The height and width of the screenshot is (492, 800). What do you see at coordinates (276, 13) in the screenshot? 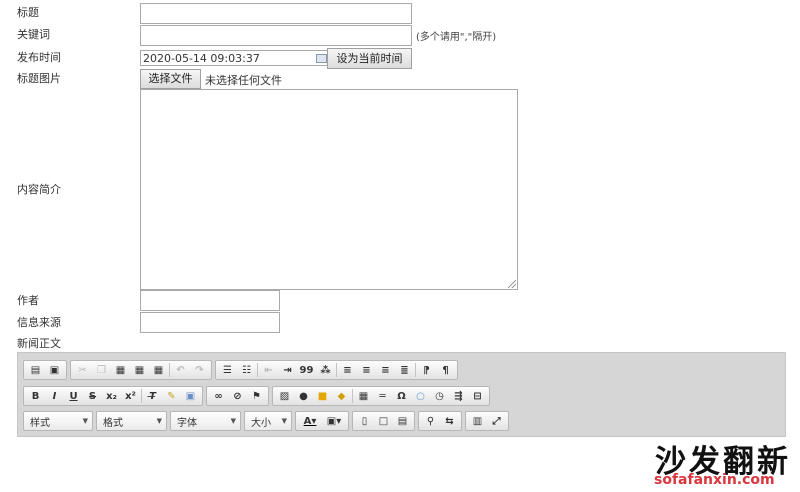
I see `title-input` at bounding box center [276, 13].